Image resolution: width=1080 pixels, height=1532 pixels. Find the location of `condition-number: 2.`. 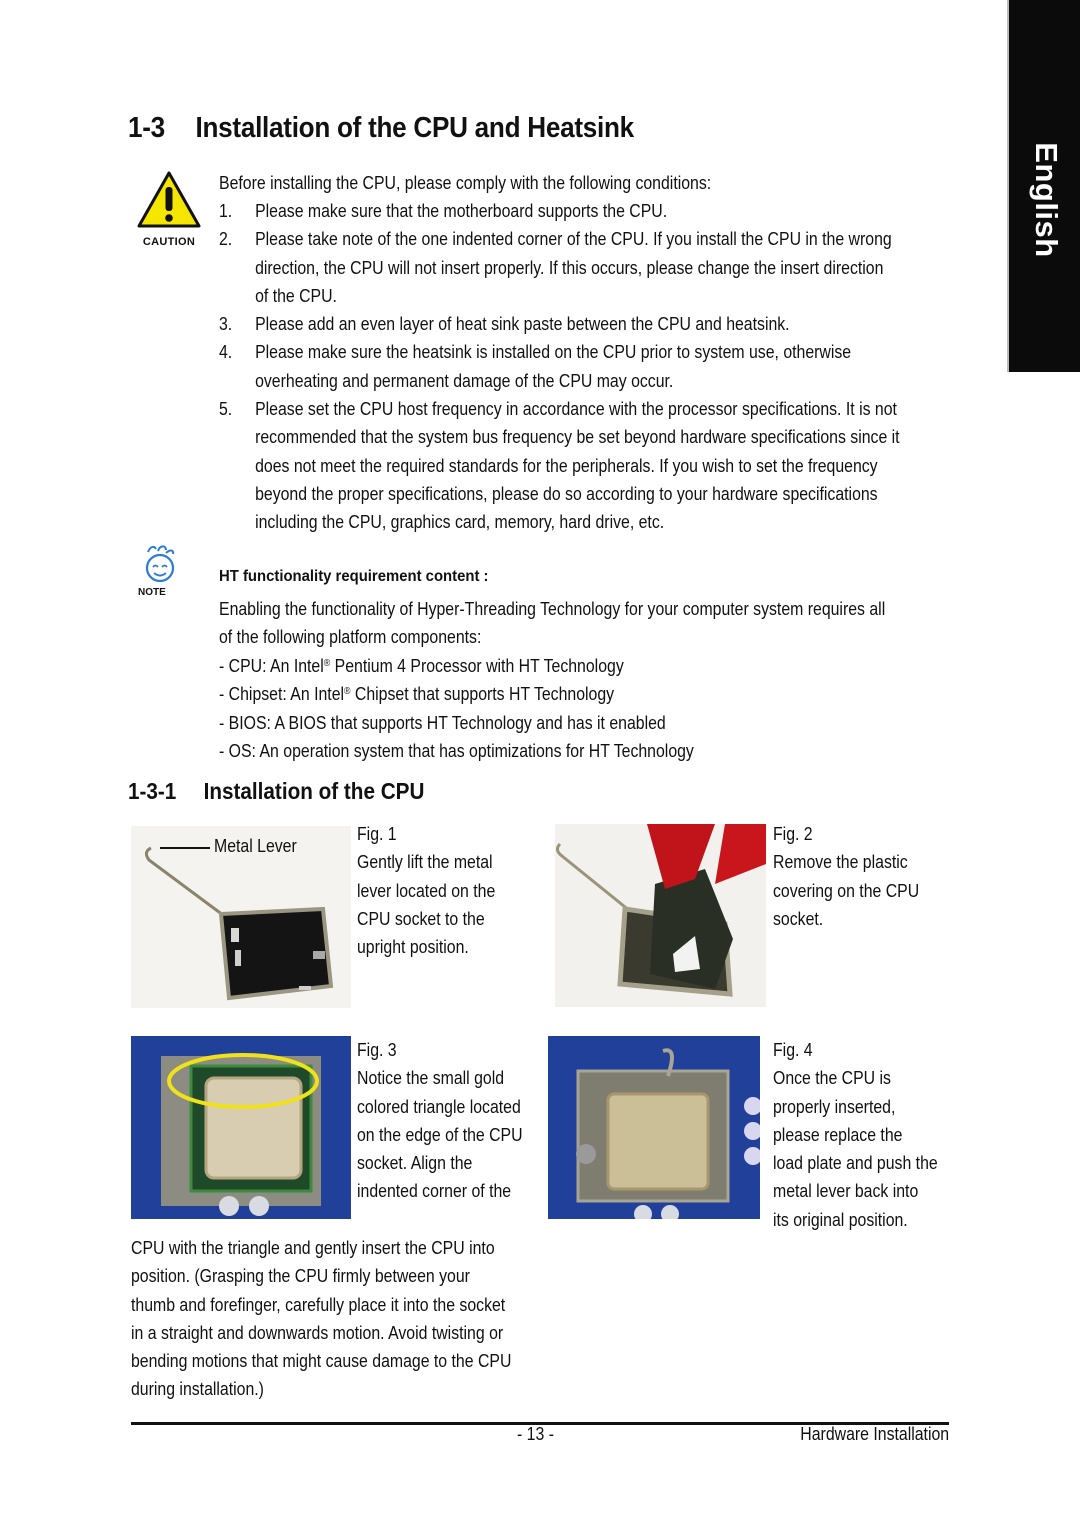

condition-number: 2. is located at coordinates (226, 239).